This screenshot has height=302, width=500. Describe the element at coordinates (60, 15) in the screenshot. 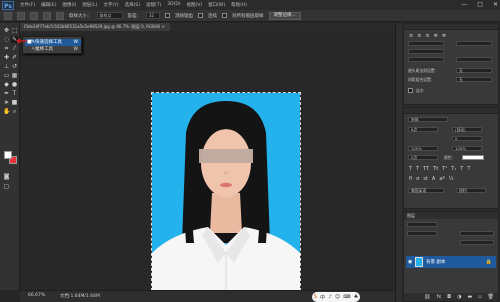

I see `intersect-selection-icon` at that location.